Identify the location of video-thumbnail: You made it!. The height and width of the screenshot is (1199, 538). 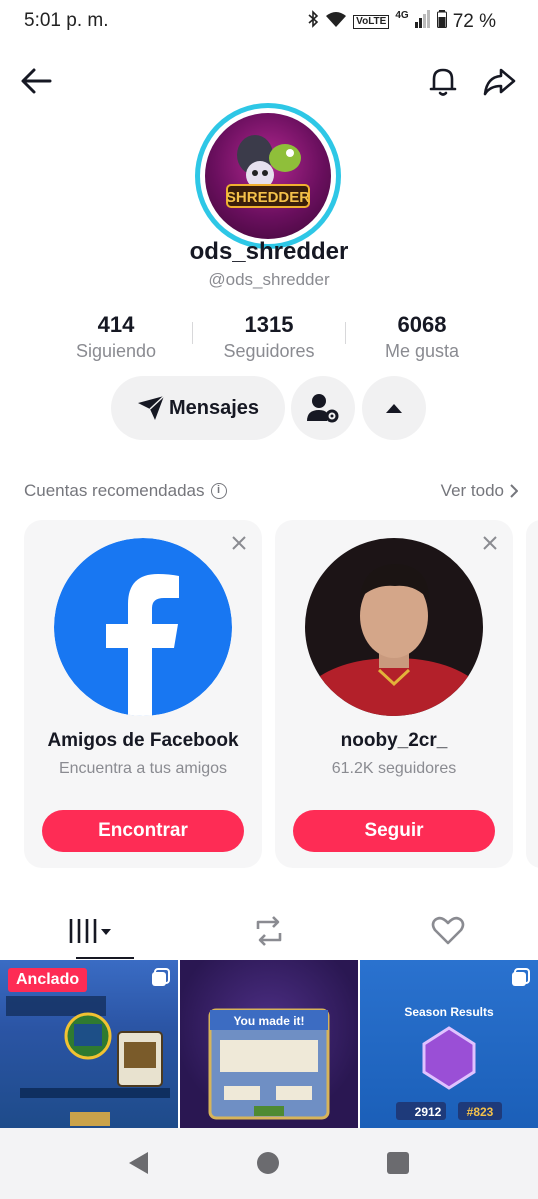
(269, 1044).